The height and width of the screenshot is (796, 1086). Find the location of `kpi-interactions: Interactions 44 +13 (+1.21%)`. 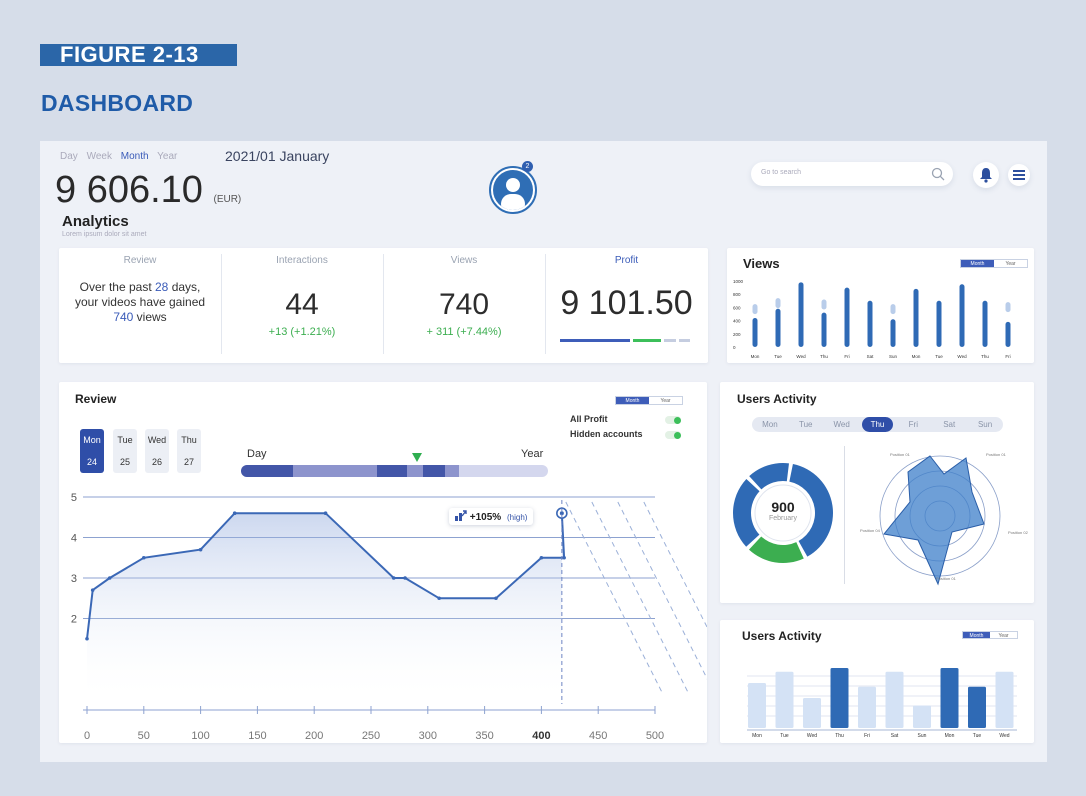

kpi-interactions: Interactions 44 +13 (+1.21%) is located at coordinates (302, 296).